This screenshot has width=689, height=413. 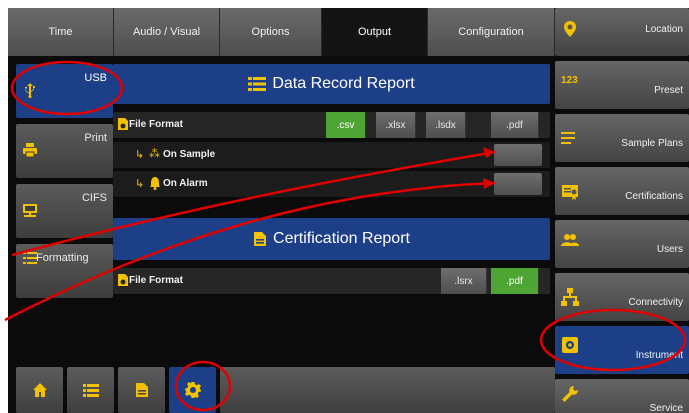 I want to click on nav-label: Instrument, so click(x=659, y=355).